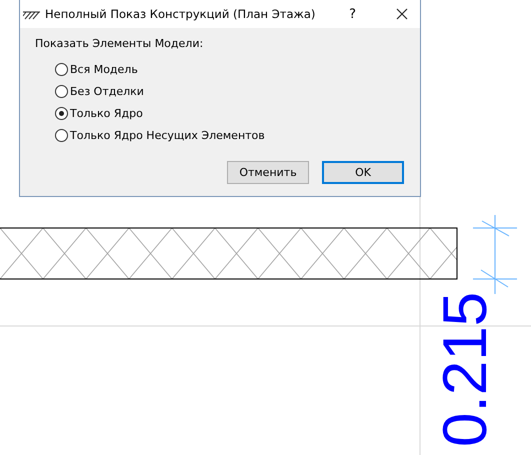  What do you see at coordinates (237, 113) in the screenshot?
I see `radio-option: Только Ядро` at bounding box center [237, 113].